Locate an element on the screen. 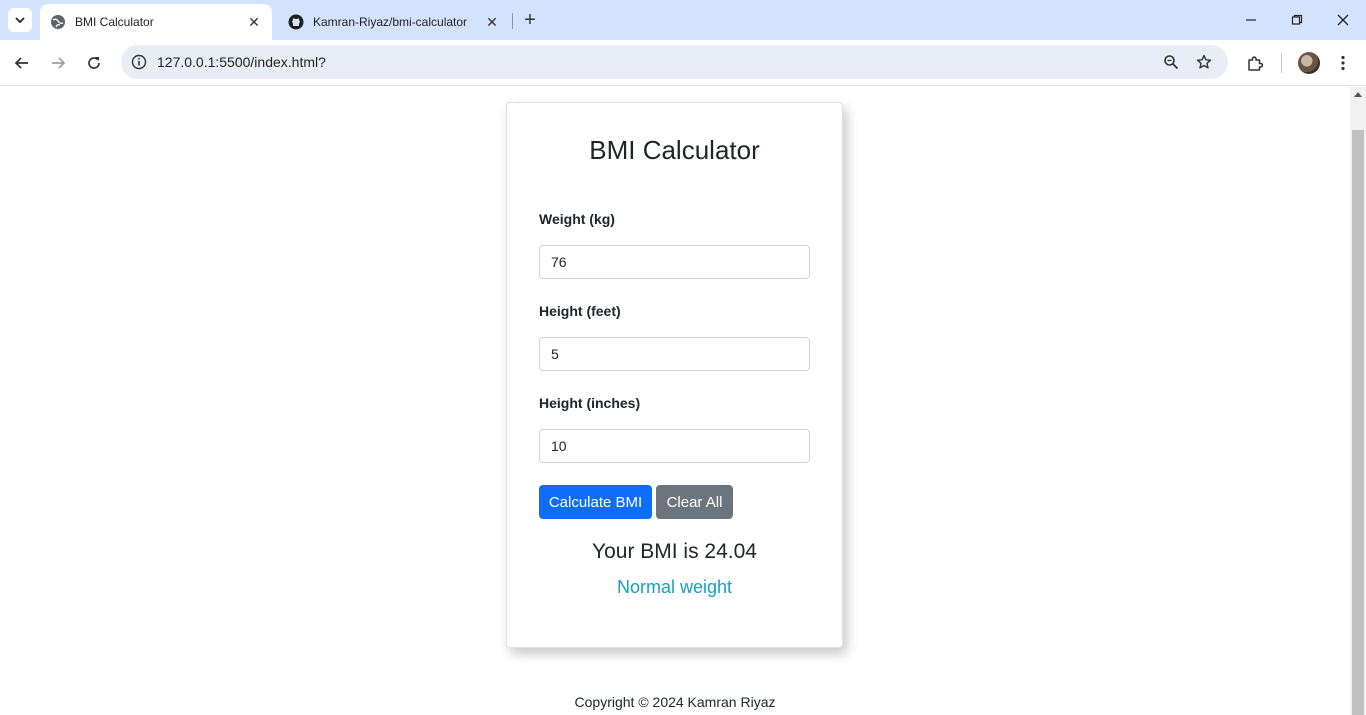 The image size is (1366, 715). calculate-bmi-button: Calculate BMI is located at coordinates (595, 502).